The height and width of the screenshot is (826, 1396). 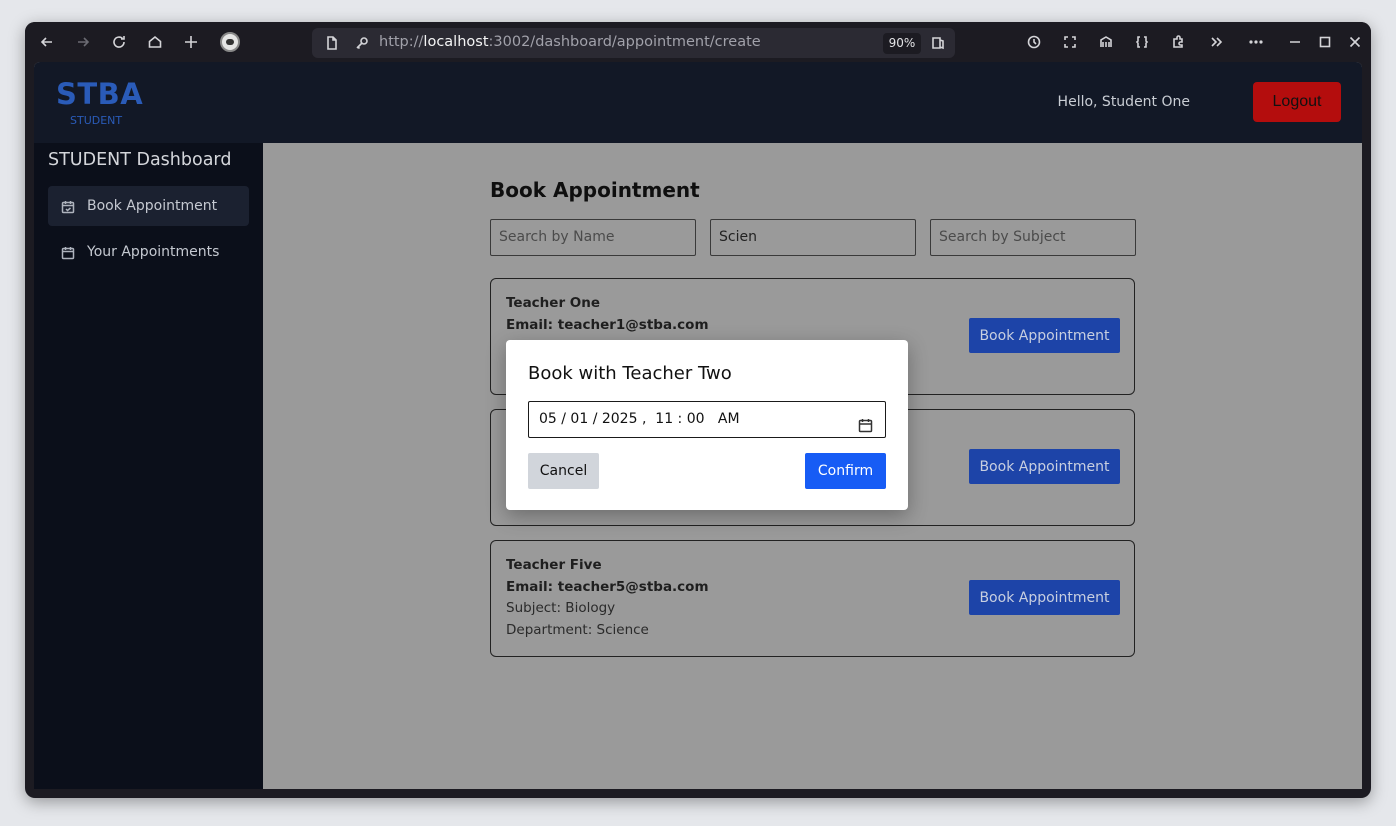 I want to click on calendar-check-icon, so click(x=68, y=206).